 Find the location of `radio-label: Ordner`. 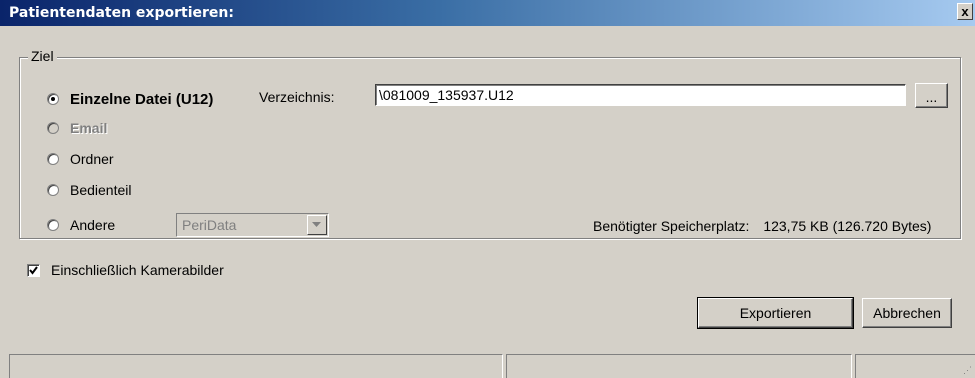

radio-label: Ordner is located at coordinates (92, 159).